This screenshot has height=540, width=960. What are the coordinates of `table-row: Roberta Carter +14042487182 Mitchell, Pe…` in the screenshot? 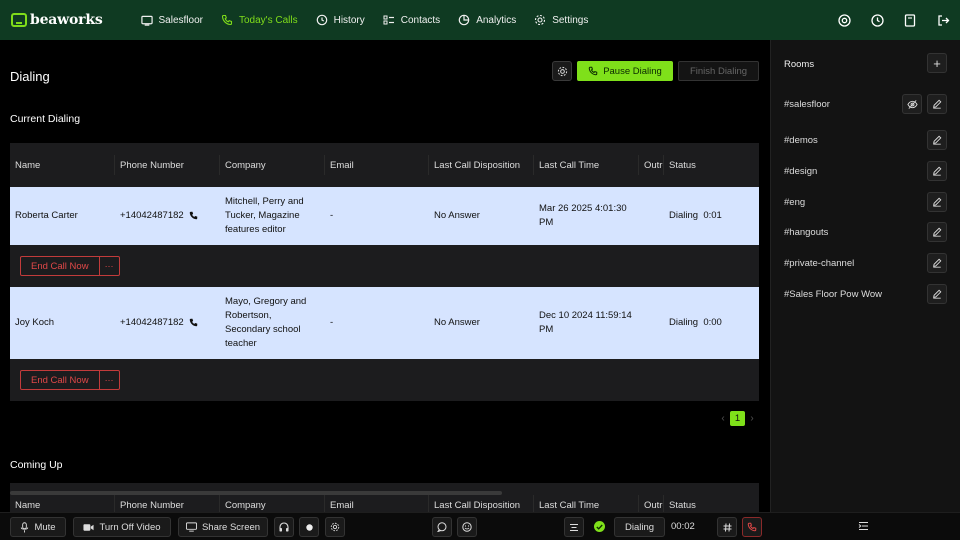 It's located at (384, 216).